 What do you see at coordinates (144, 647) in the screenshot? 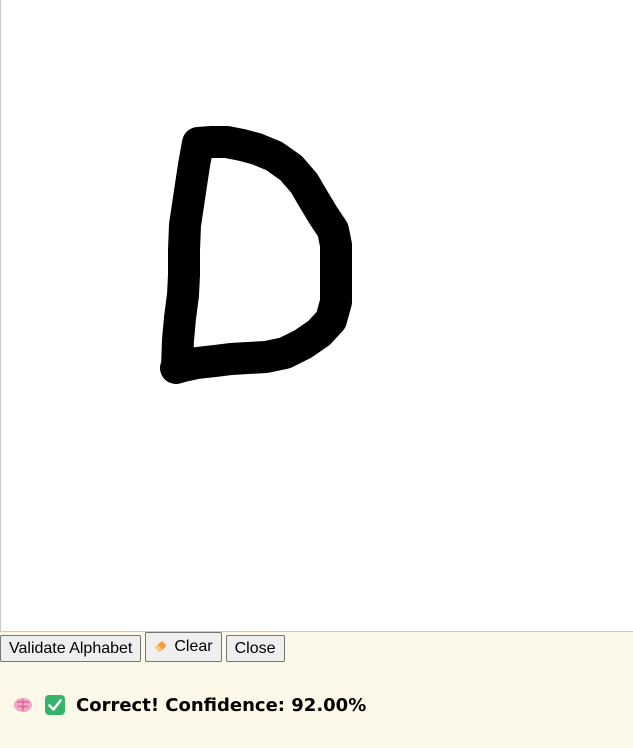
I see `toolbar: Validate Alphabet Clear Close` at bounding box center [144, 647].